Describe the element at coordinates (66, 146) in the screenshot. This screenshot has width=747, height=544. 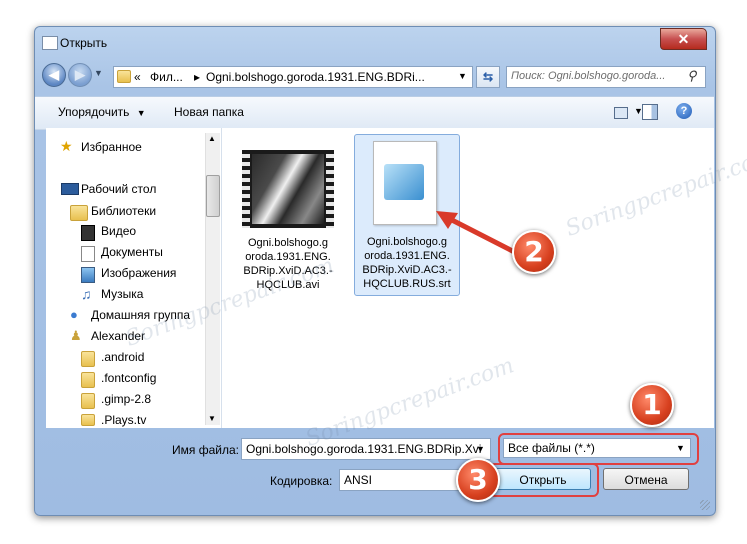
I see `star-icon: ★` at that location.